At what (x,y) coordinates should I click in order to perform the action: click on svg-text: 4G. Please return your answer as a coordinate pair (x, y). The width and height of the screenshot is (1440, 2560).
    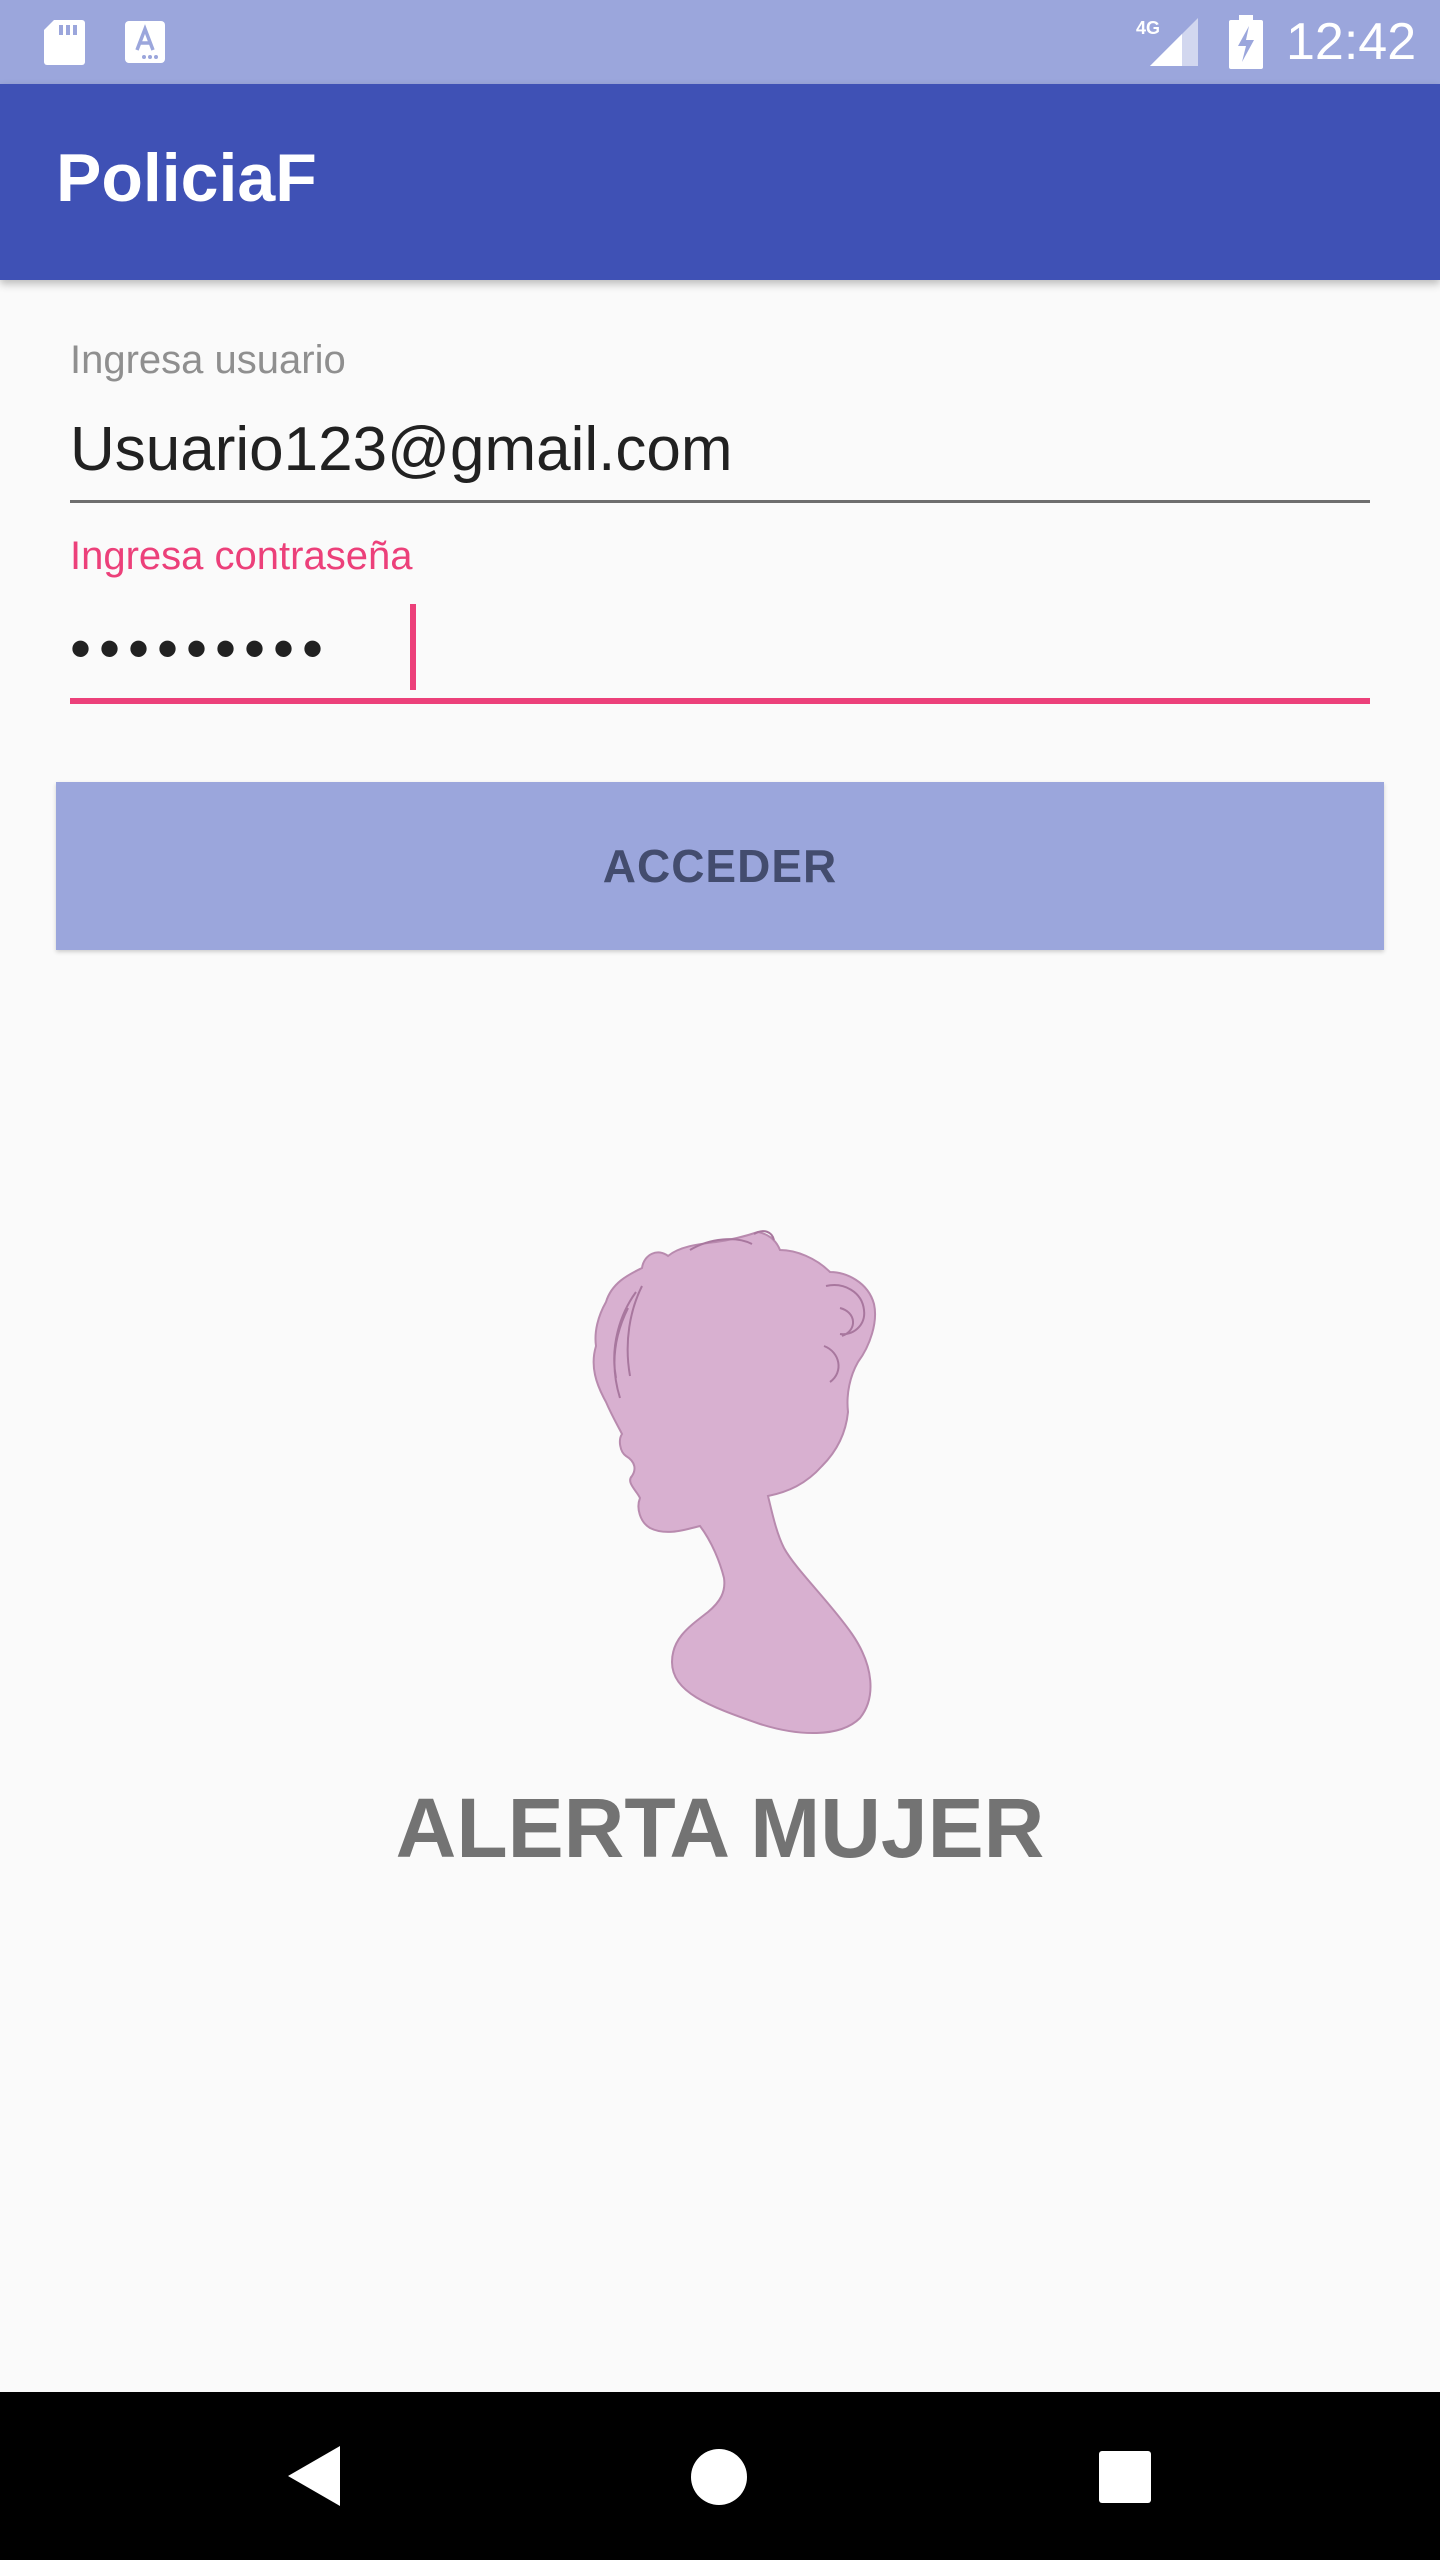
    Looking at the image, I should click on (1148, 28).